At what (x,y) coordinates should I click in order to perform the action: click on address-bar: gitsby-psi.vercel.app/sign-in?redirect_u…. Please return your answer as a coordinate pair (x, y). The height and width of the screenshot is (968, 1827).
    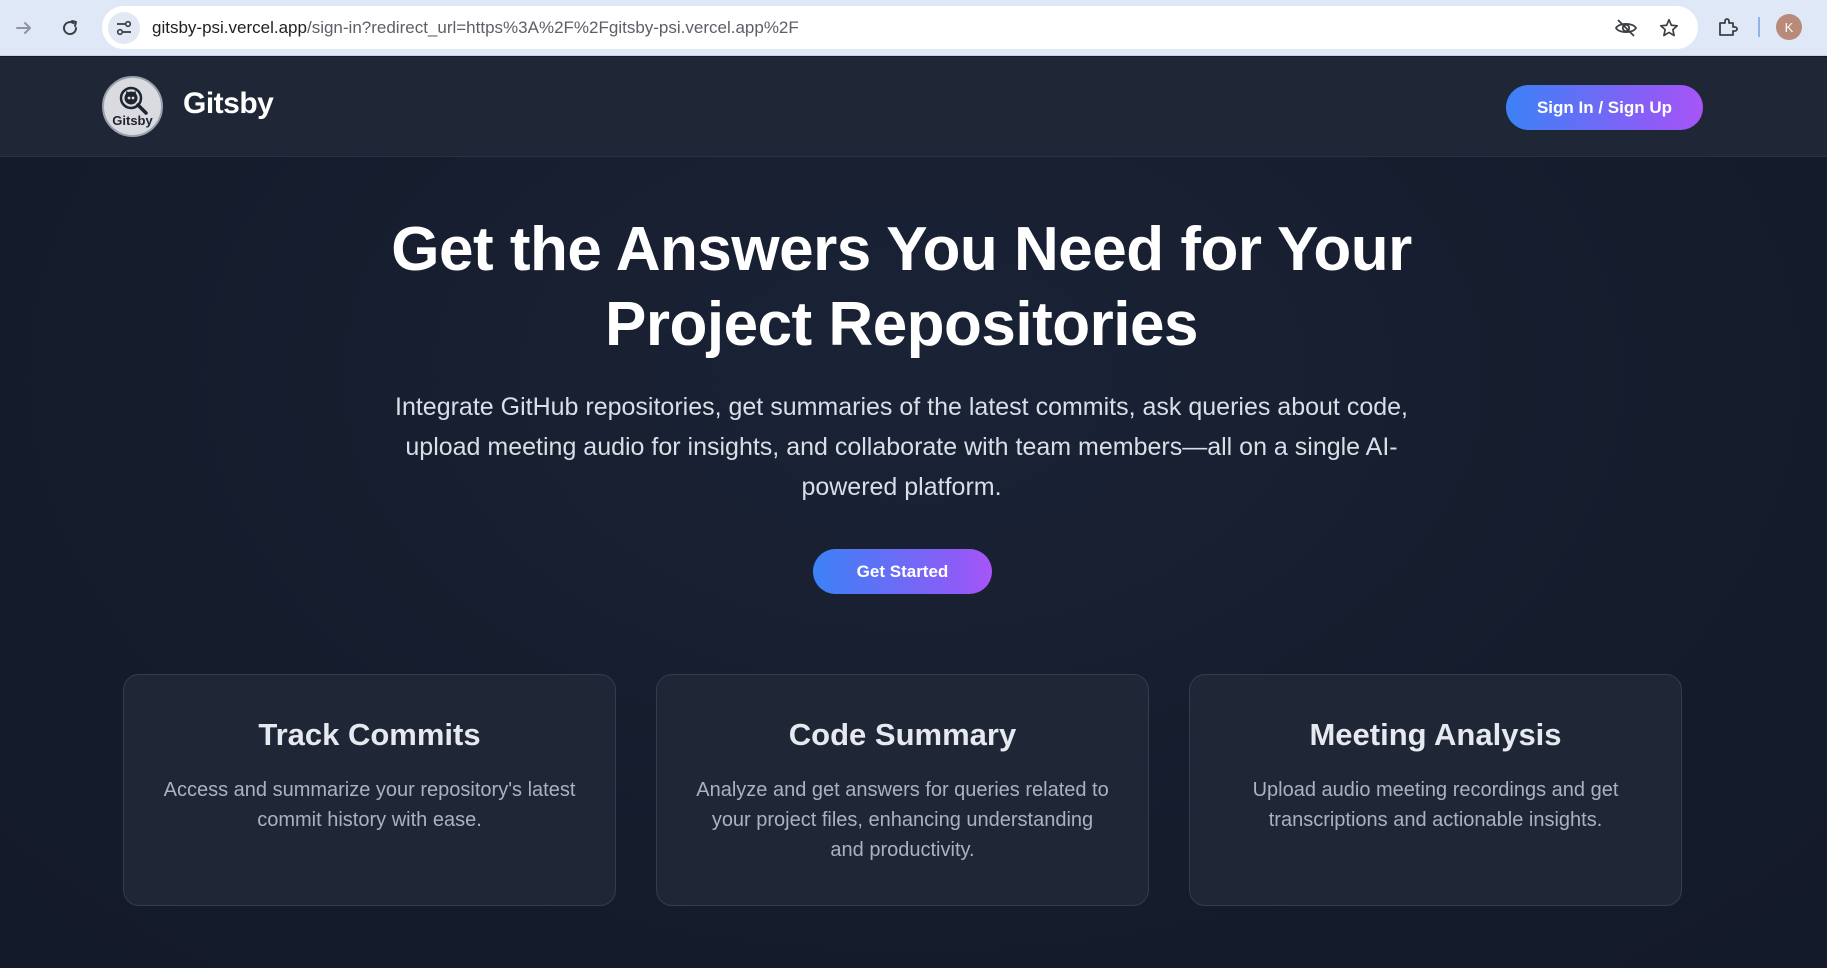
    Looking at the image, I should click on (900, 27).